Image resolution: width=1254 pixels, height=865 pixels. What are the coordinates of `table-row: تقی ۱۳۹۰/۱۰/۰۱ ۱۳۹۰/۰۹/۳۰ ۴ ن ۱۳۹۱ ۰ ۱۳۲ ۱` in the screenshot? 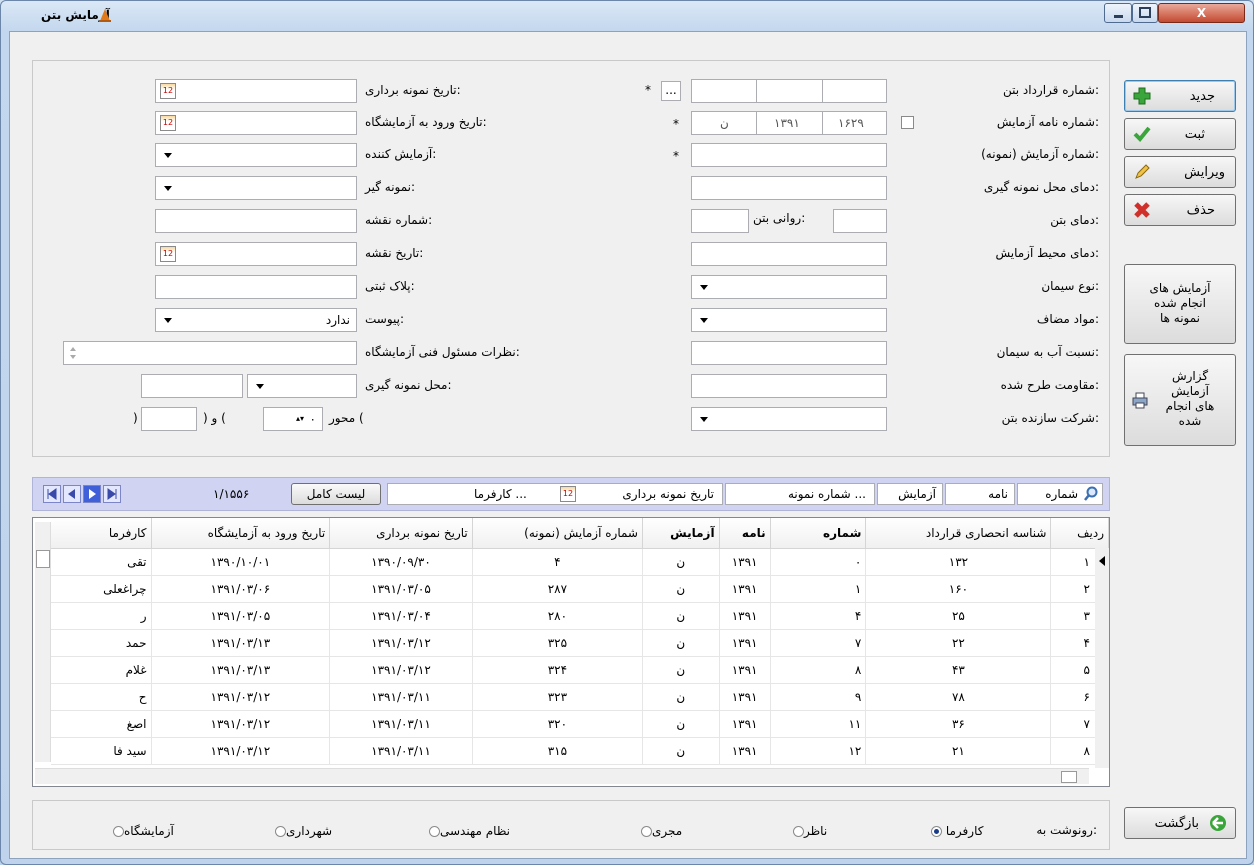 It's located at (580, 562).